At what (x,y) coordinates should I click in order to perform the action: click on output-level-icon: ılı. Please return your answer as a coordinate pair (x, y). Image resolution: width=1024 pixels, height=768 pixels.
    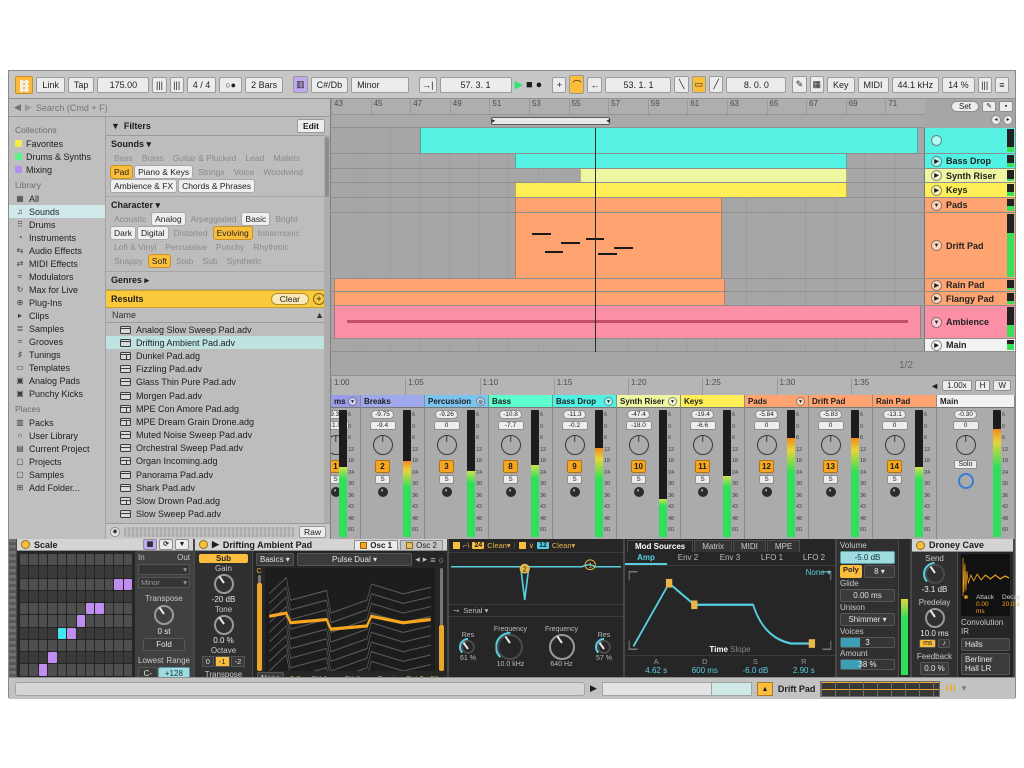
    Looking at the image, I should click on (950, 688).